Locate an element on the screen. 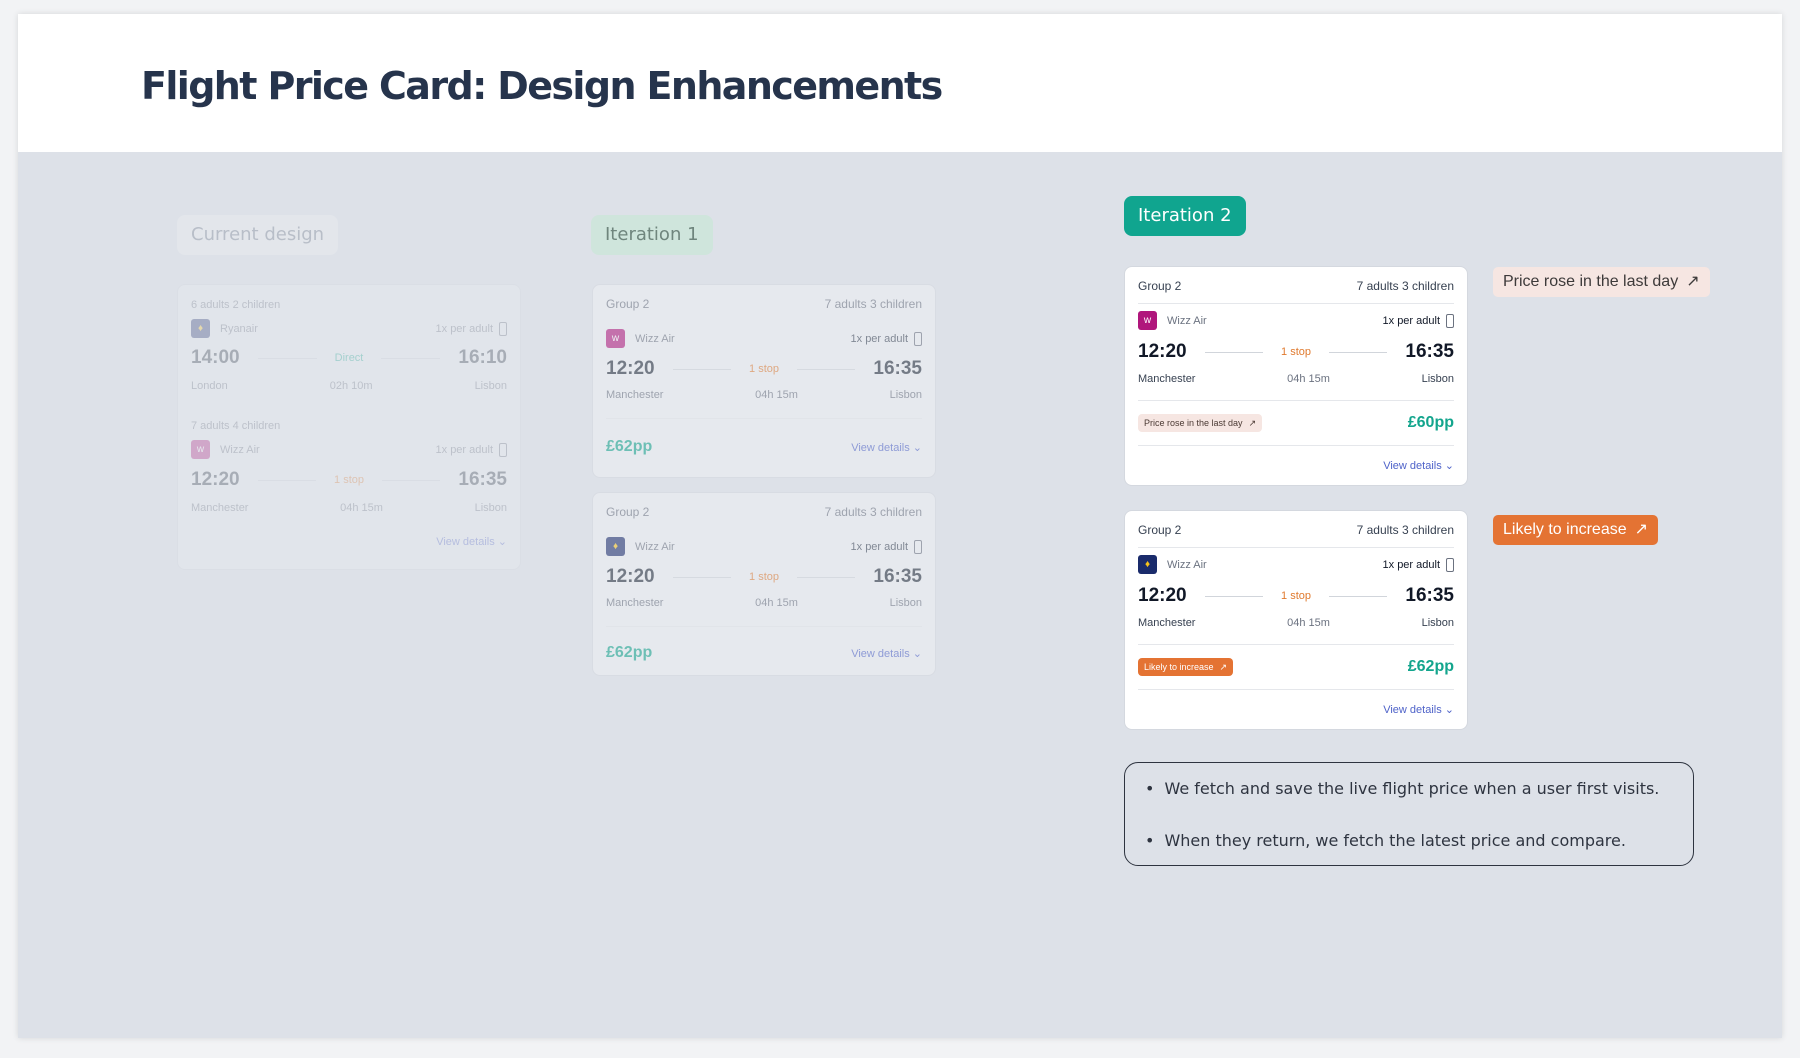 The image size is (1800, 1058). price-rose-badge: Price rose in the last day ↗ is located at coordinates (1601, 282).